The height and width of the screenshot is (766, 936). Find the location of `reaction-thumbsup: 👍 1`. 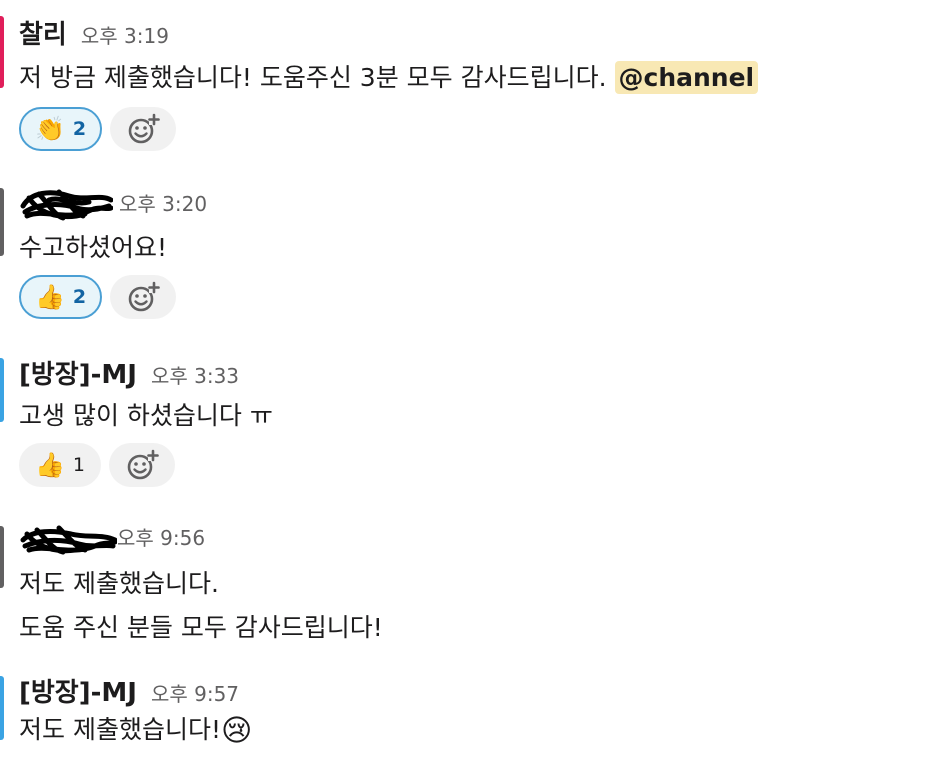

reaction-thumbsup: 👍 1 is located at coordinates (60, 465).